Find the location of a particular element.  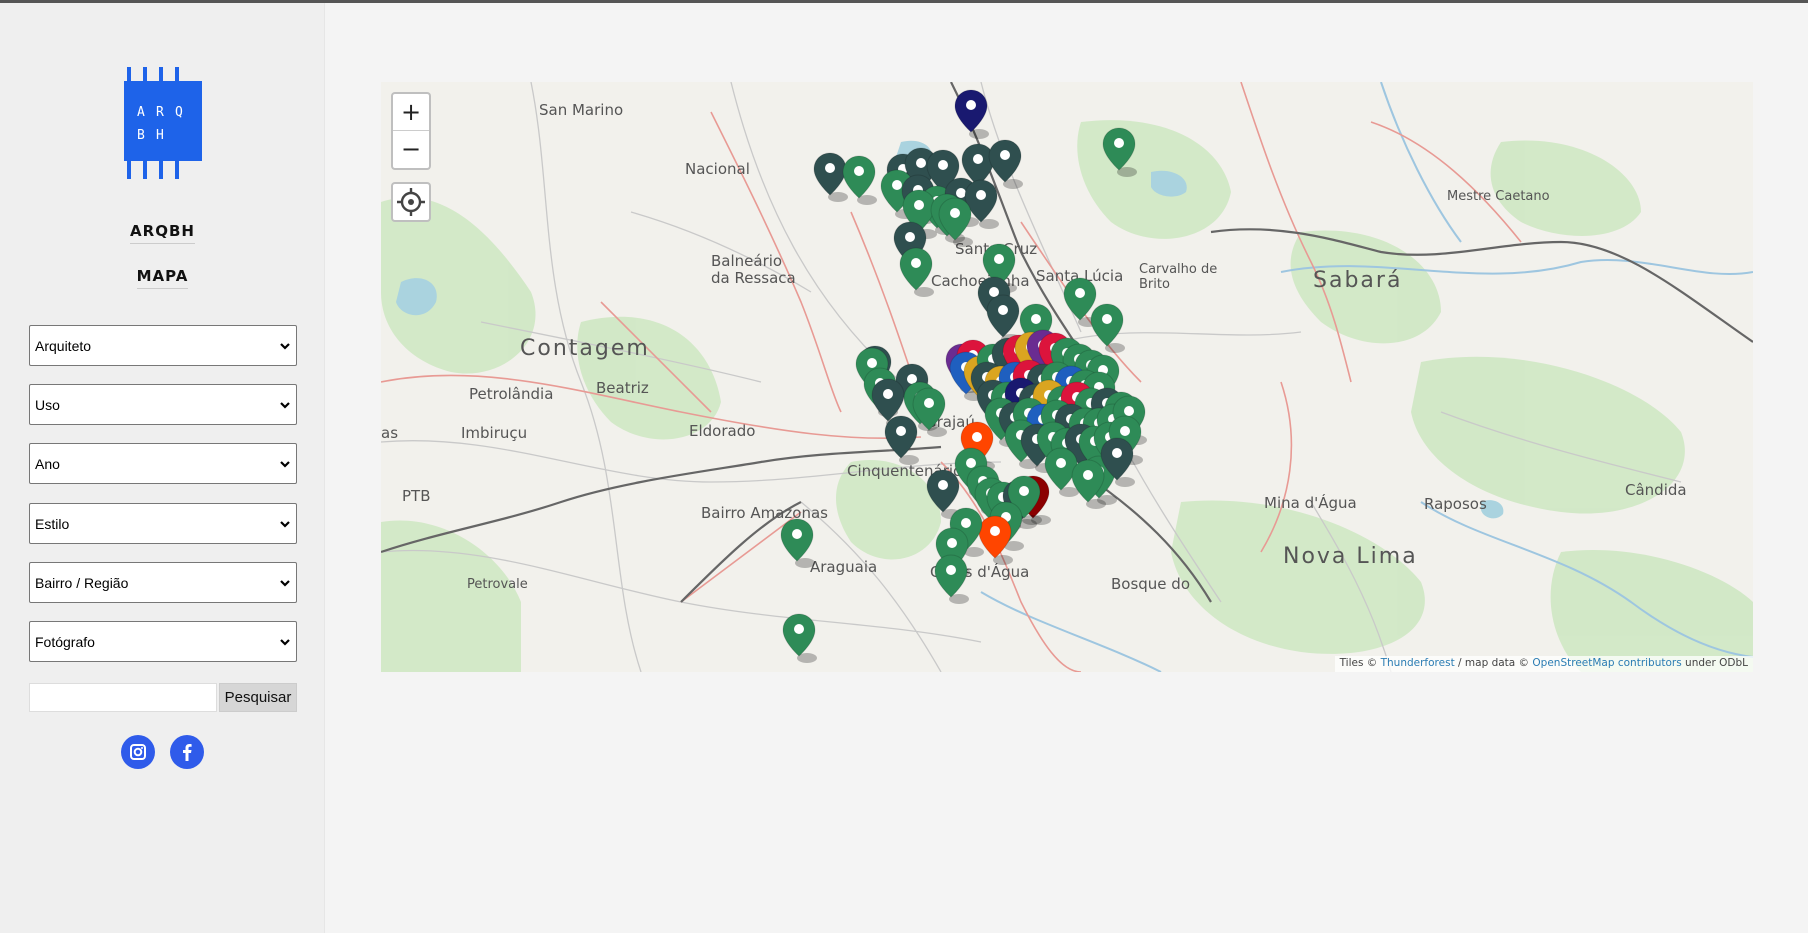

place-label: Petrolândia is located at coordinates (511, 394).